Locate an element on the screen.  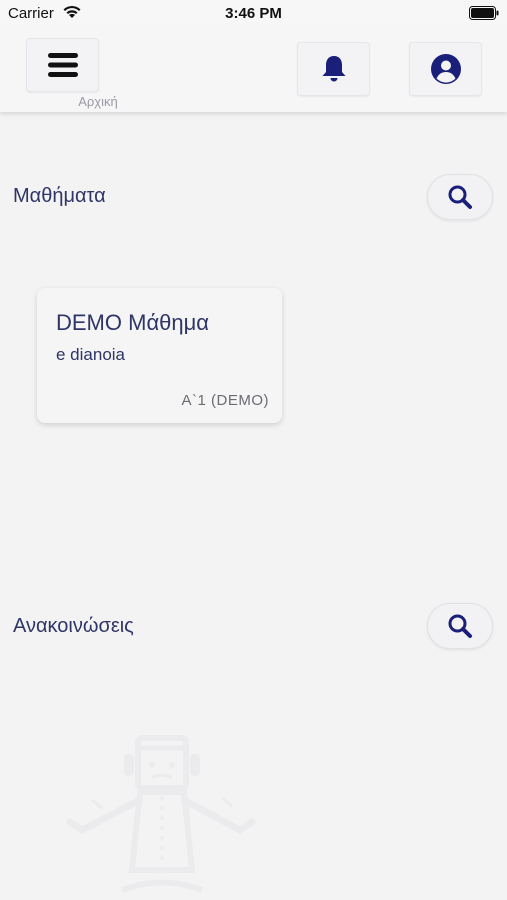
home-label: Αρχική is located at coordinates (98, 101).